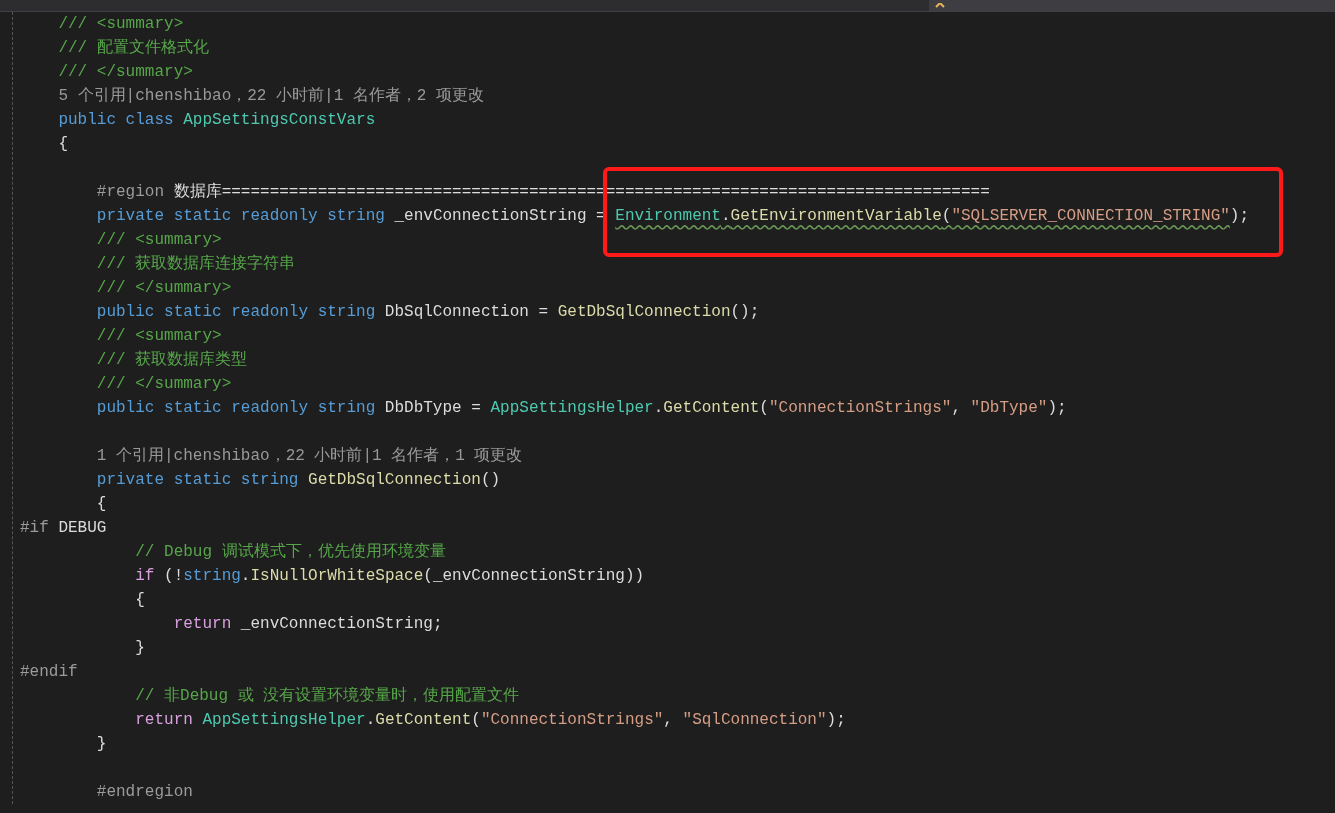 Image resolution: width=1335 pixels, height=813 pixels. What do you see at coordinates (217, 120) in the screenshot?
I see `code-line: public class AppSettingsConstVars` at bounding box center [217, 120].